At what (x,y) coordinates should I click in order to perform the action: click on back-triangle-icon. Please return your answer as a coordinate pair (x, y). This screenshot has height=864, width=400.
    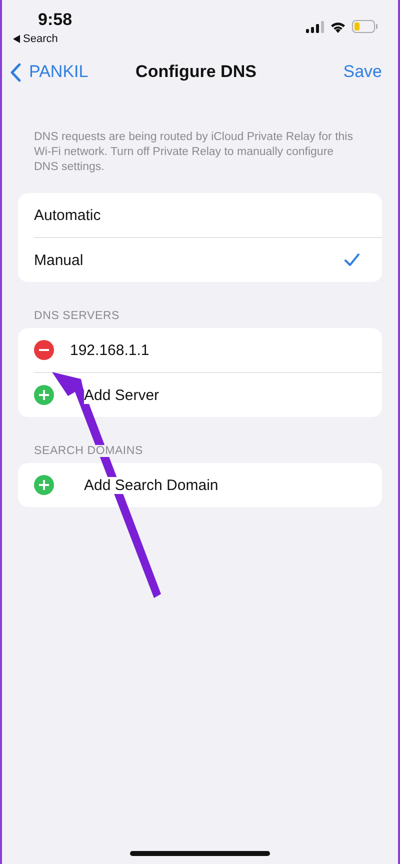
    Looking at the image, I should click on (16, 39).